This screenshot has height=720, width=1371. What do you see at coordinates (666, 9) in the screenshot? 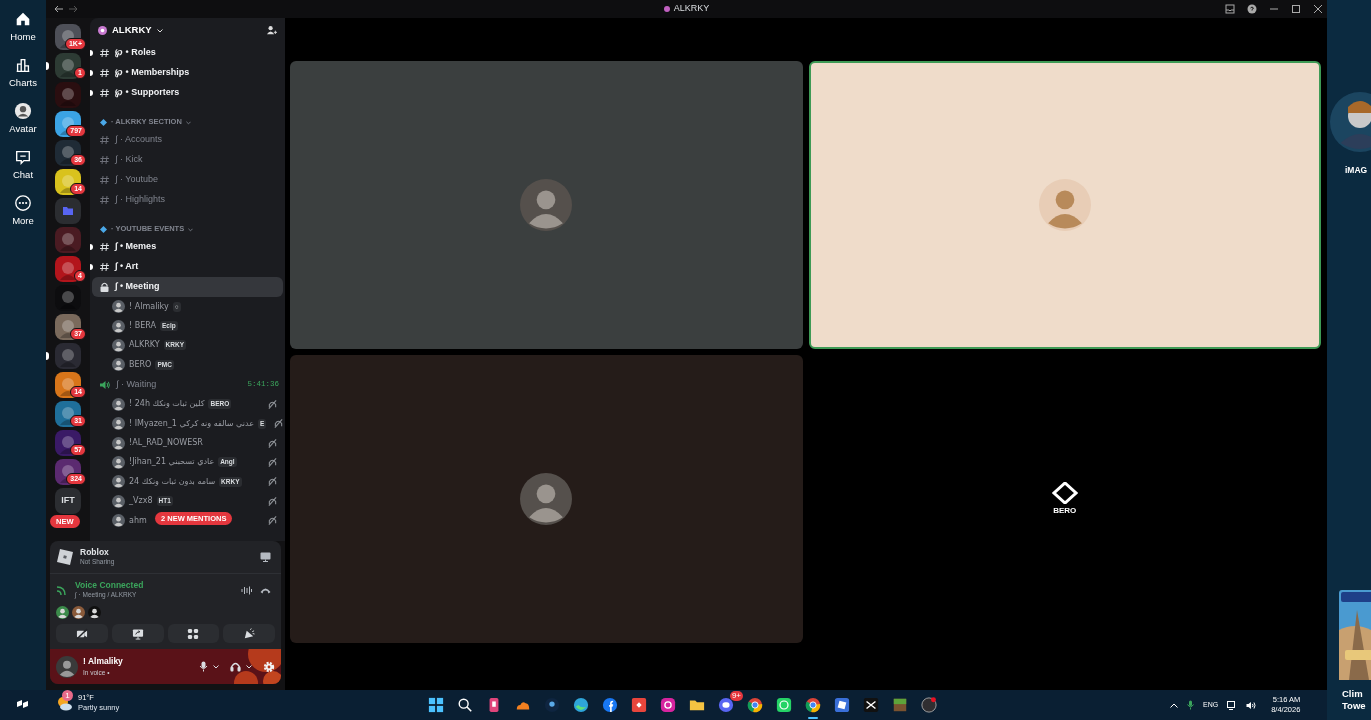
I see `server-dot-icon` at bounding box center [666, 9].